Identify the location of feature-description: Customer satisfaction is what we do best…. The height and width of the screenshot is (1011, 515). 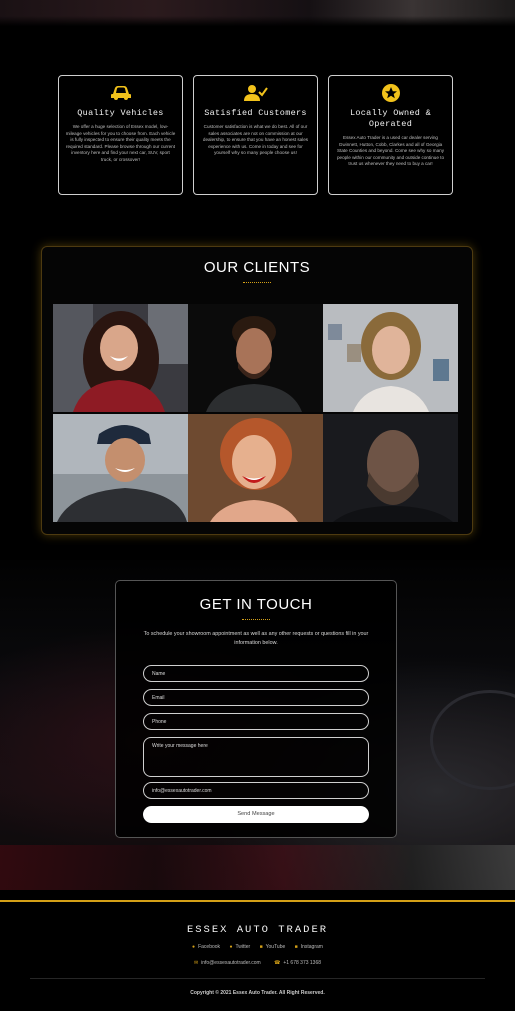
(255, 140).